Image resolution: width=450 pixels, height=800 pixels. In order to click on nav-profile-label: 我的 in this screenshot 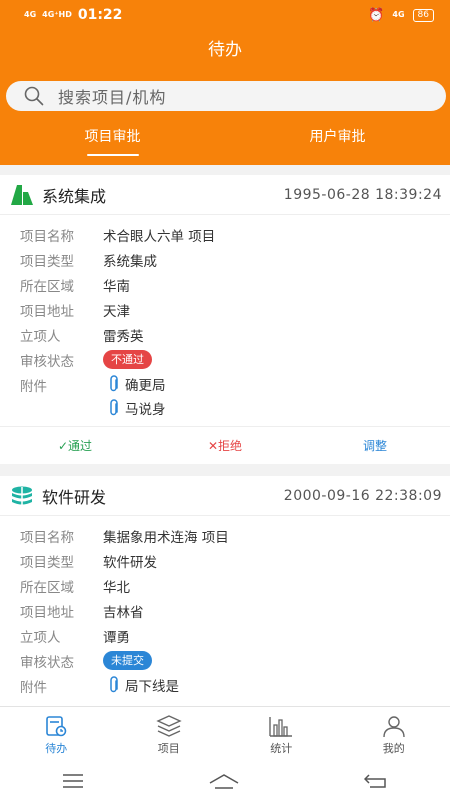, I will do `click(393, 748)`.